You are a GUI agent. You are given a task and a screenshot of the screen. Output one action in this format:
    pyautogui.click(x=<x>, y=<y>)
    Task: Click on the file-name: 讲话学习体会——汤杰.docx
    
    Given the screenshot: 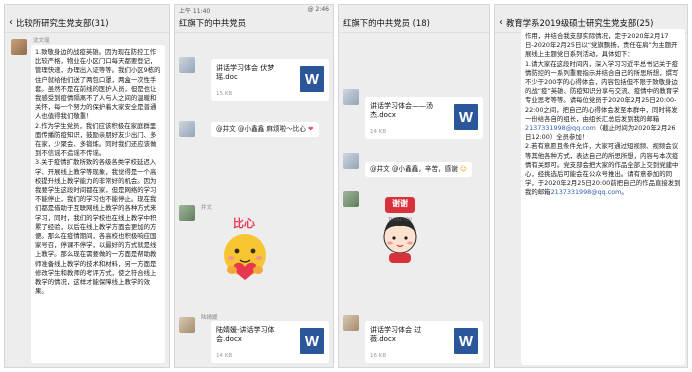 What is the action you would take?
    pyautogui.click(x=401, y=110)
    